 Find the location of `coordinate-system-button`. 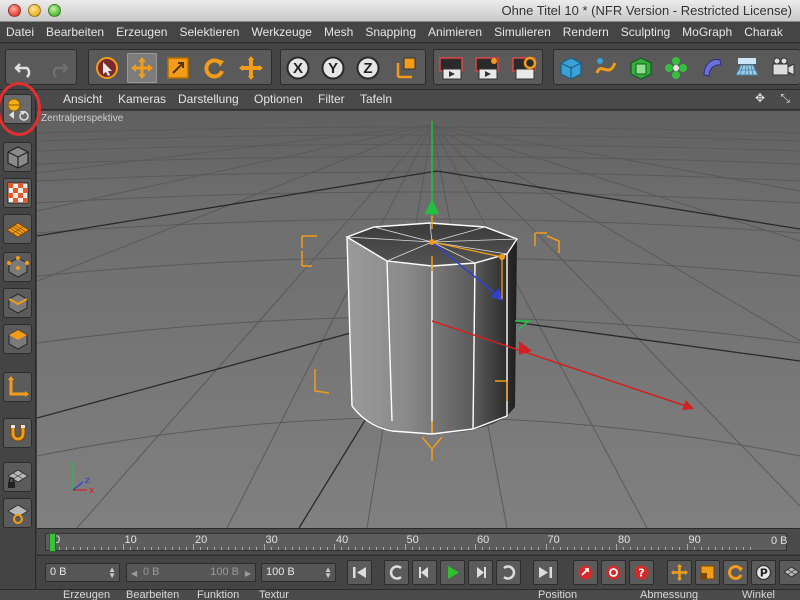

coordinate-system-button is located at coordinates (405, 68).